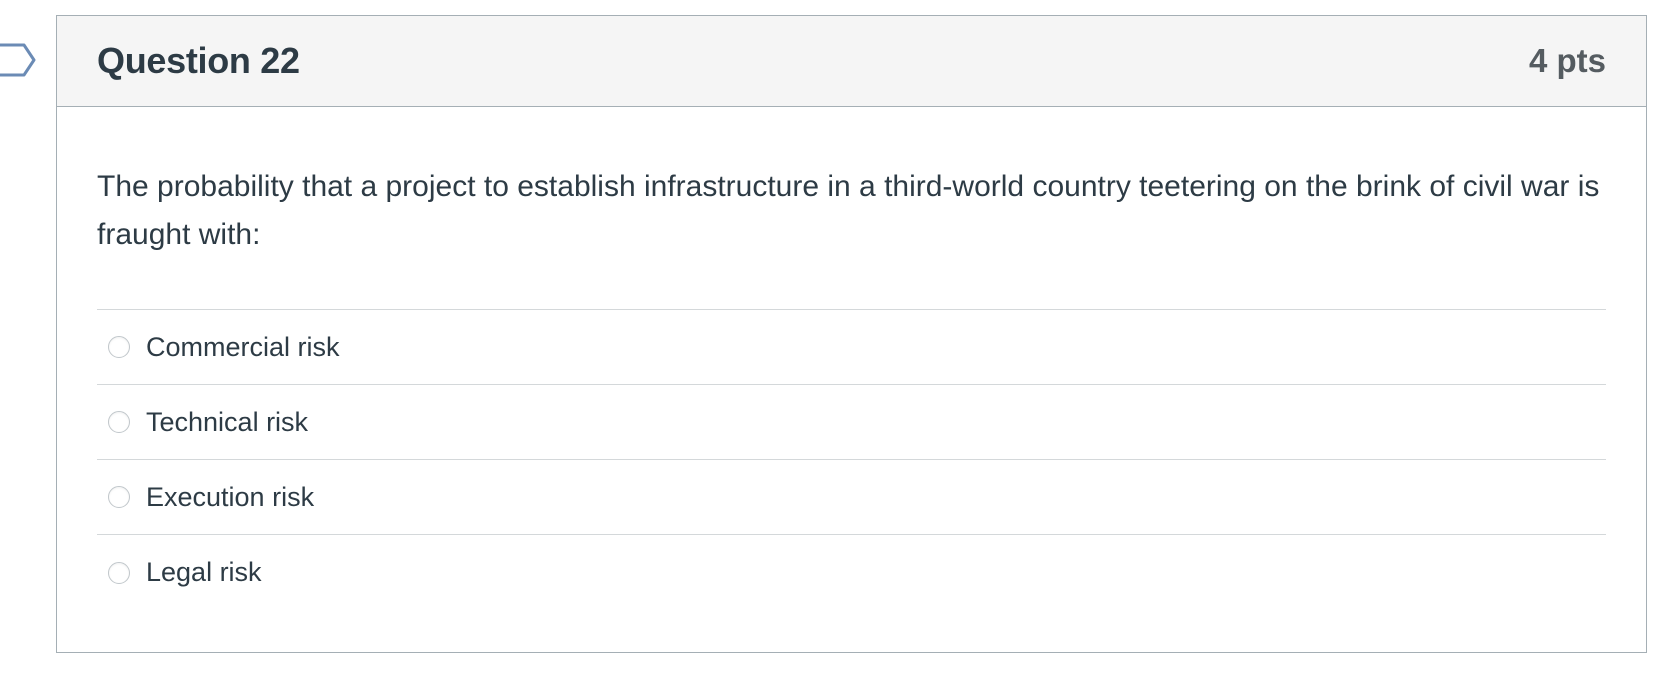  What do you see at coordinates (851, 347) in the screenshot?
I see `answer-option-commercial-risk: Commercial risk` at bounding box center [851, 347].